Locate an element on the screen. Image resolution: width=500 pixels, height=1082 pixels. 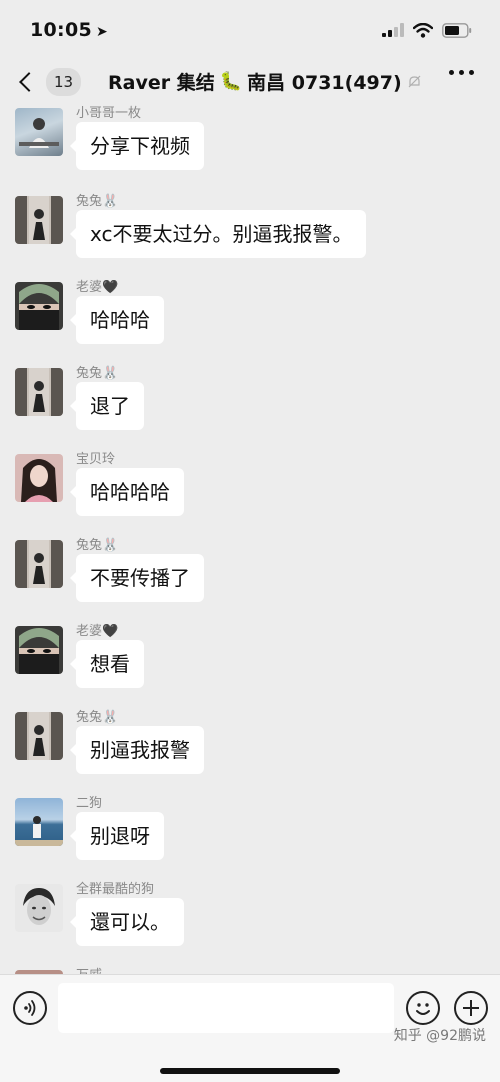
watermark: 知乎 @92鹏说 is located at coordinates (439, 1036).